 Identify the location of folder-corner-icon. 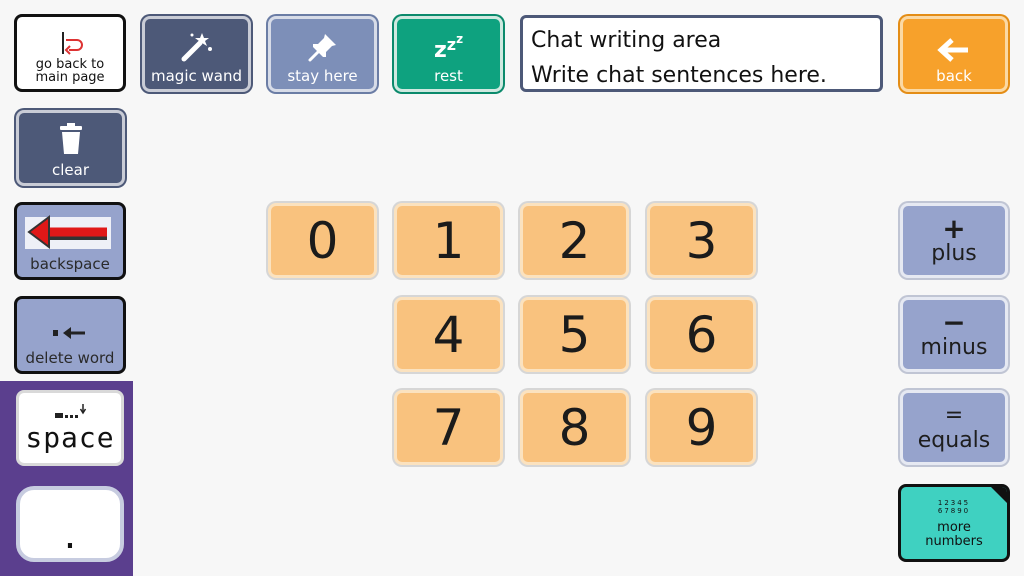
(997, 496).